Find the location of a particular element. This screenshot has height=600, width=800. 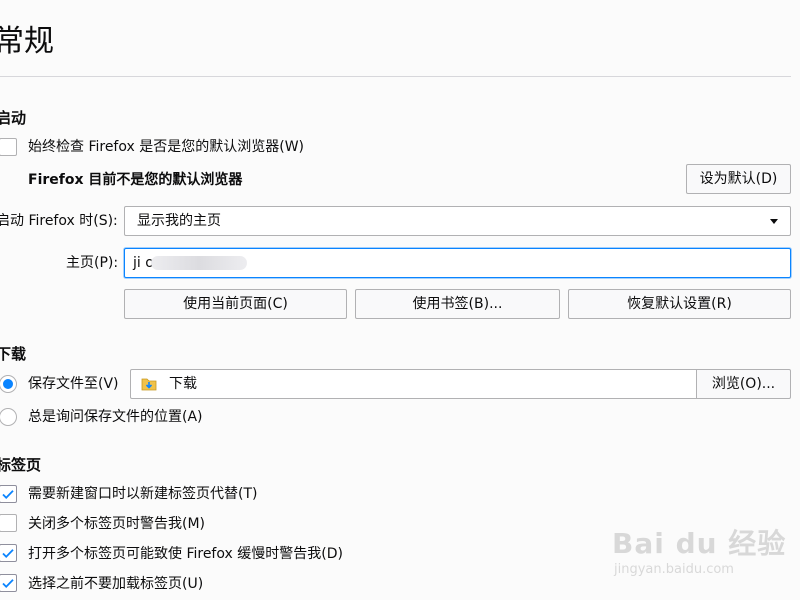

tab-option-label-3: 选择之前不要加载标签页(U) is located at coordinates (116, 584).